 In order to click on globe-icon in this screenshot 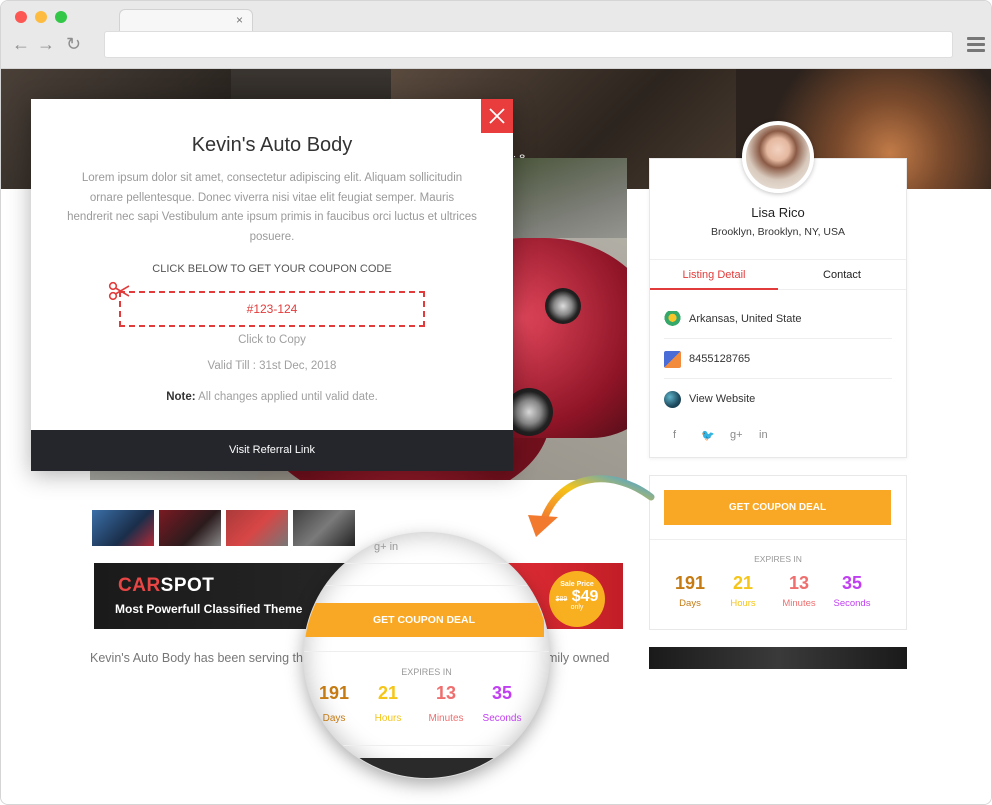, I will do `click(672, 399)`.